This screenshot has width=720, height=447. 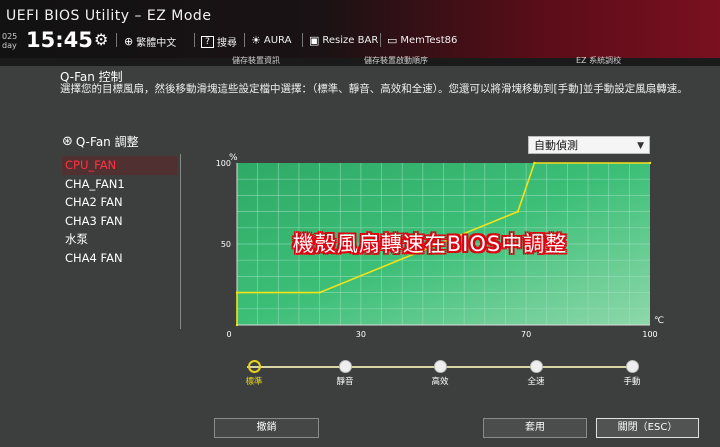 What do you see at coordinates (526, 334) in the screenshot?
I see `x-tick-label: 70` at bounding box center [526, 334].